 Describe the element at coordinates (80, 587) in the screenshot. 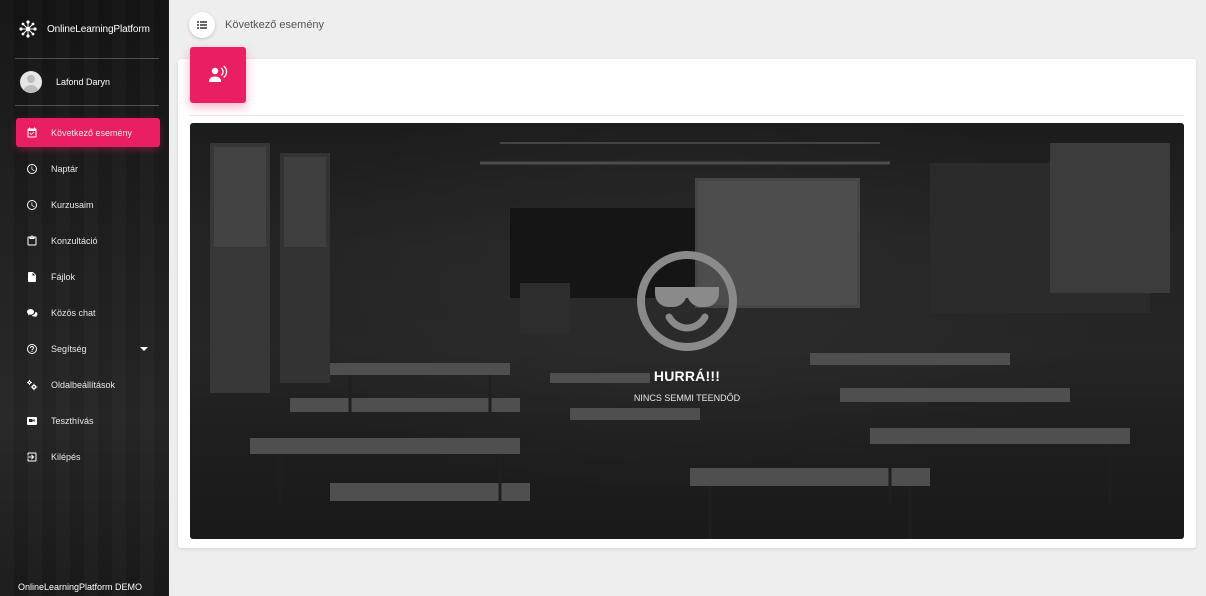

I see `sidebar-footer: OnlineLearningPlatform DEMO` at that location.